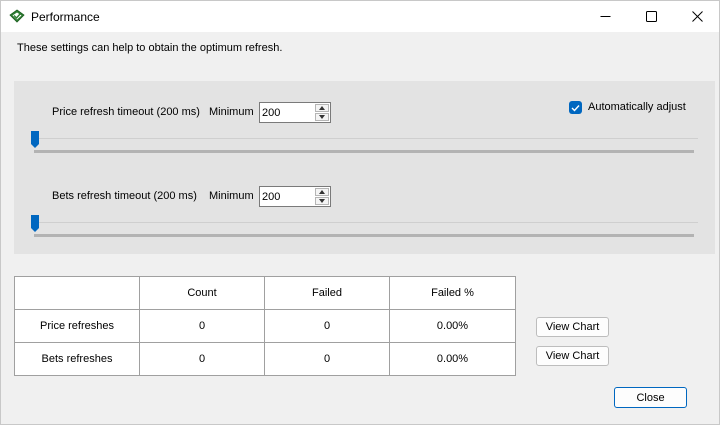 The width and height of the screenshot is (720, 425). Describe the element at coordinates (452, 293) in the screenshot. I see `table-header-failed-pct: Failed %` at that location.